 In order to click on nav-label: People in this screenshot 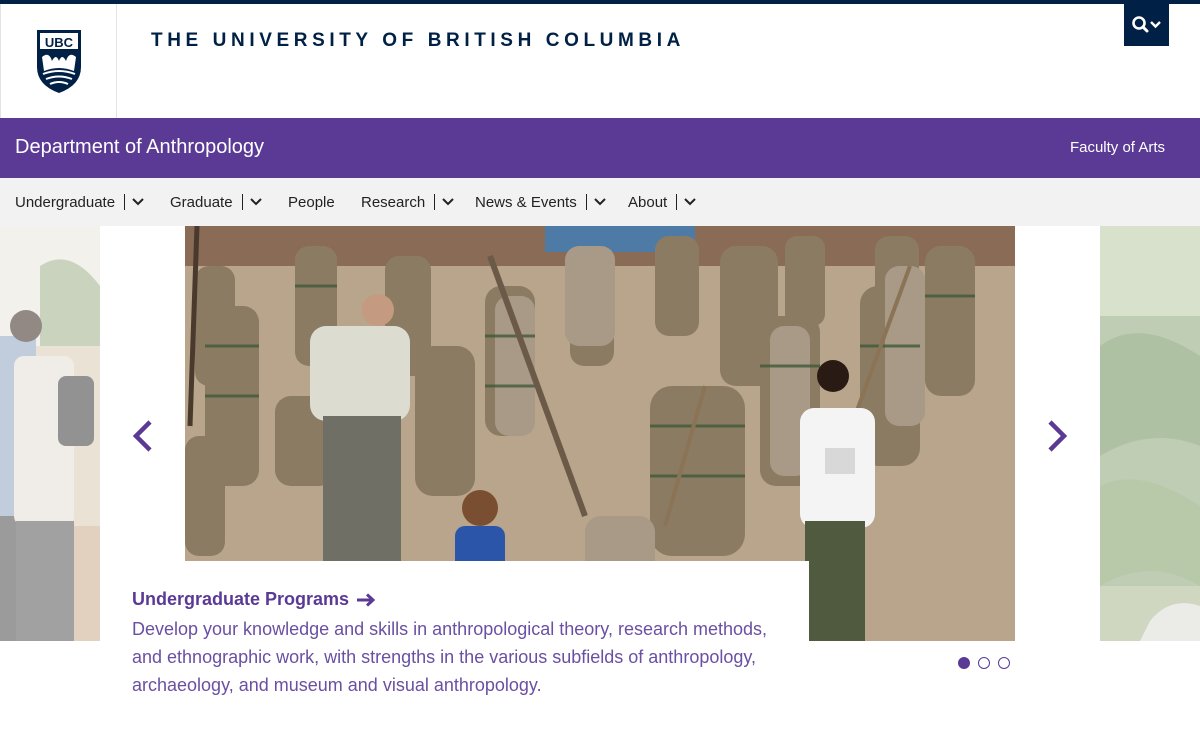, I will do `click(311, 202)`.